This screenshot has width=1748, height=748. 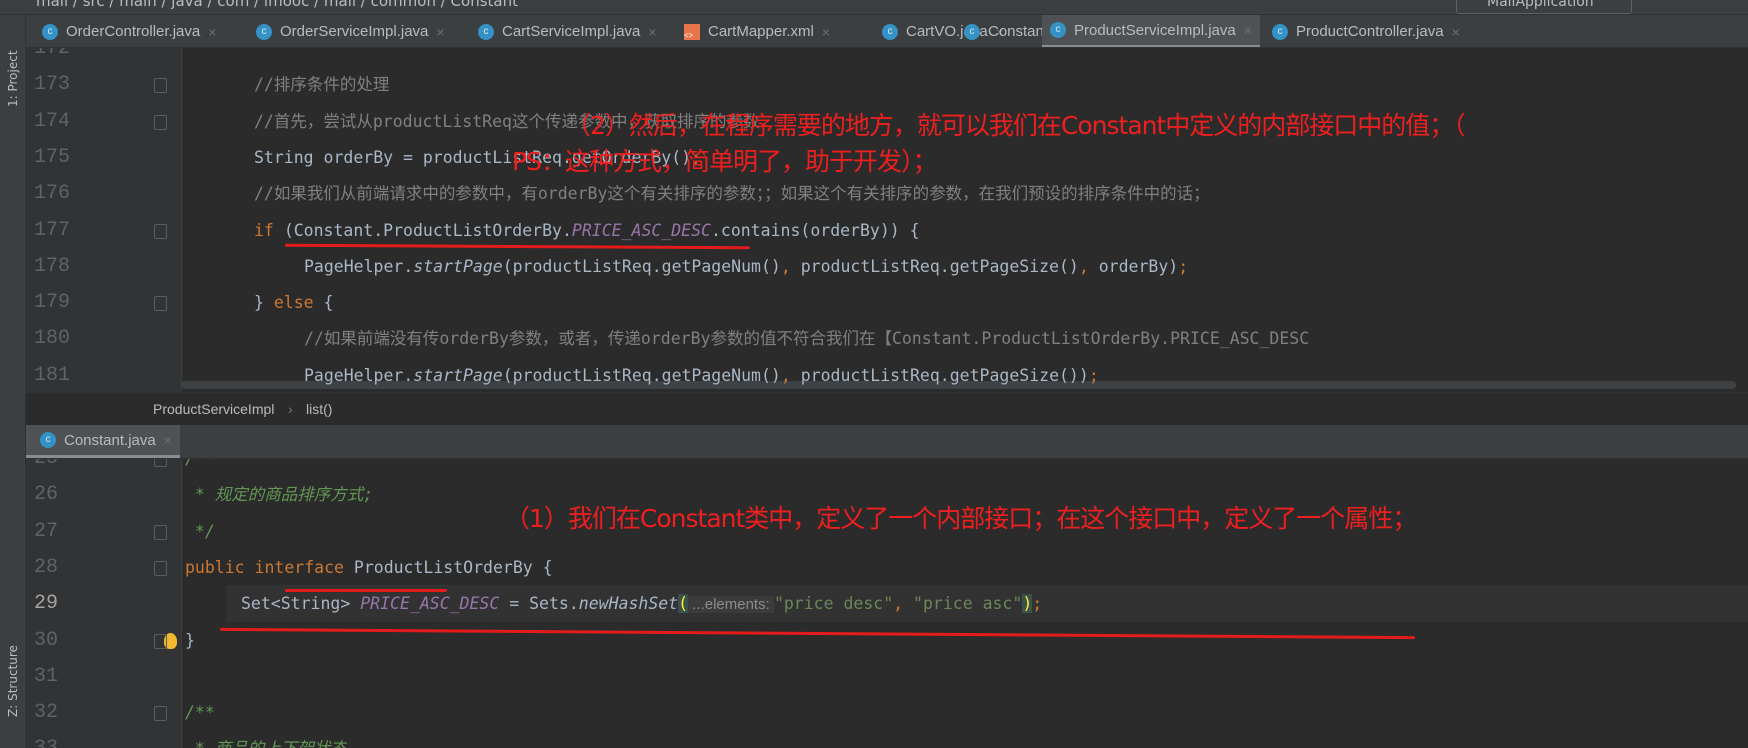 I want to click on run-configuration-select: MallApplication, so click(x=1544, y=7).